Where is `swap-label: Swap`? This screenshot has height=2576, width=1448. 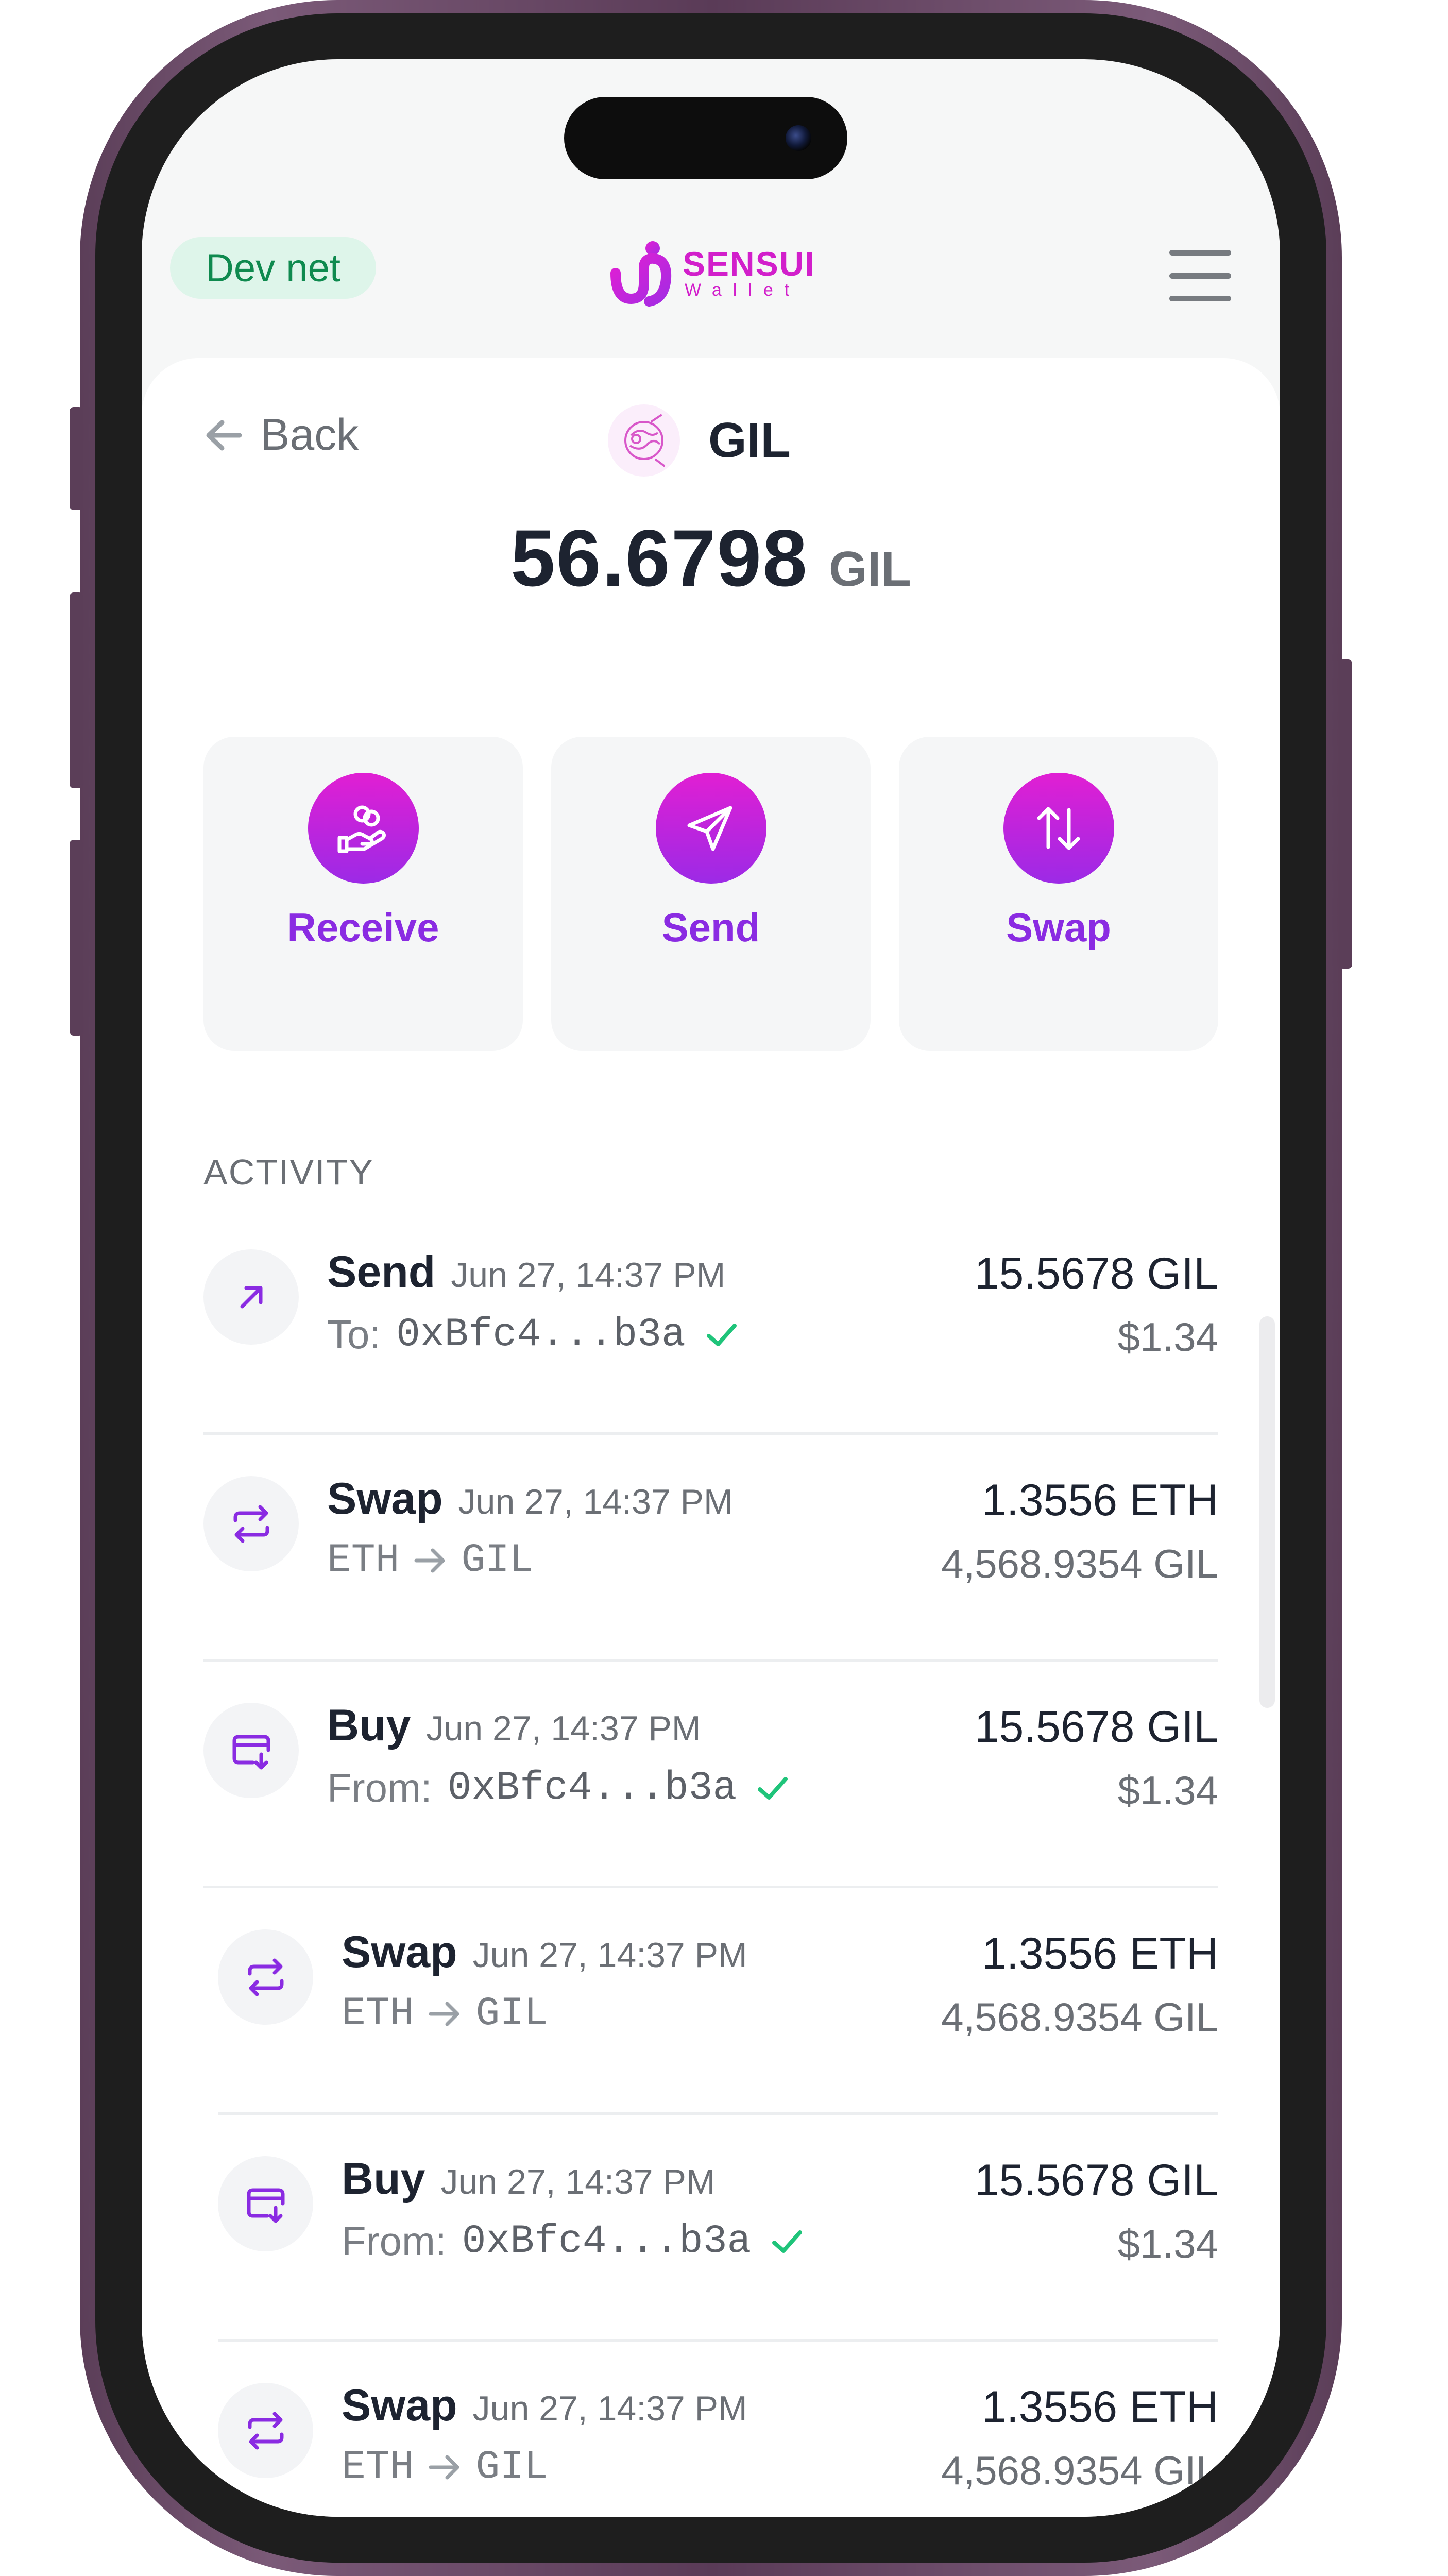 swap-label: Swap is located at coordinates (1058, 927).